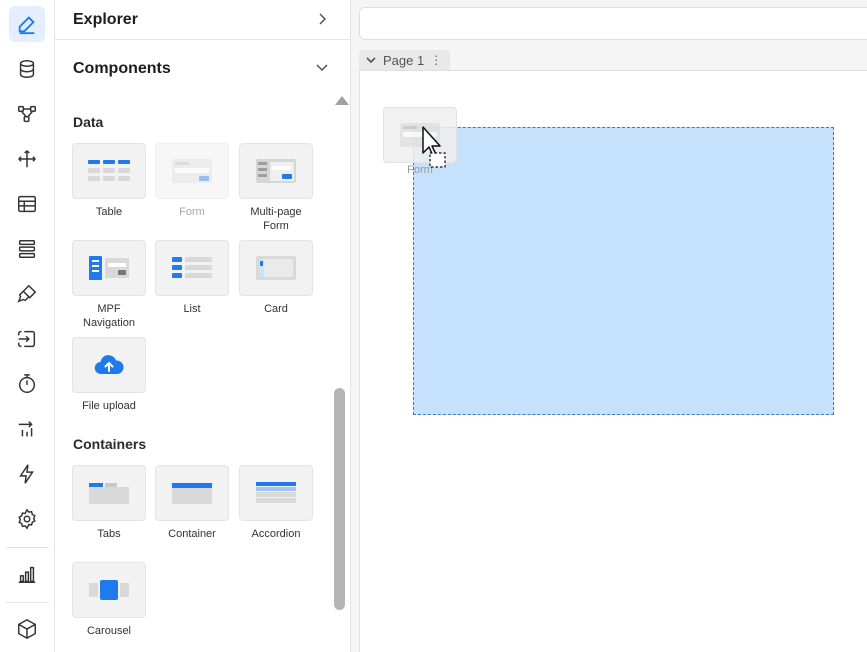 Image resolution: width=867 pixels, height=652 pixels. Describe the element at coordinates (109, 171) in the screenshot. I see `table-component-icon` at that location.